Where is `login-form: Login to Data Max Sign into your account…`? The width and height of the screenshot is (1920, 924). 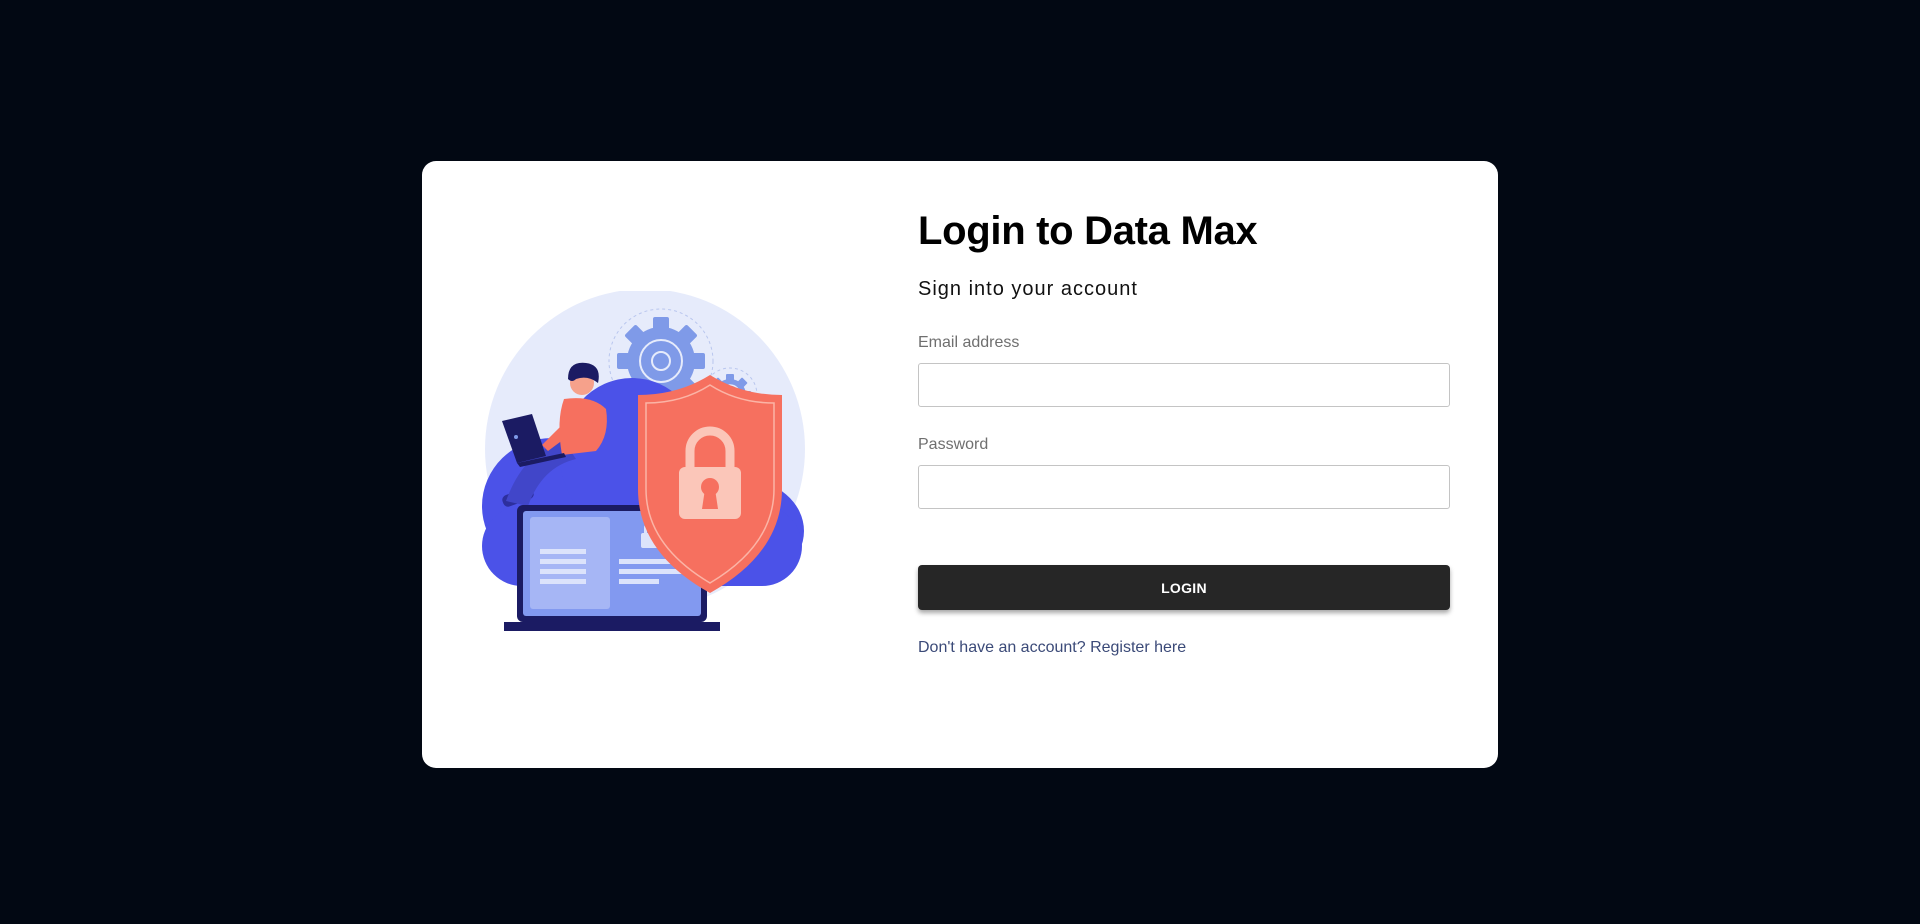 login-form: Login to Data Max Sign into your account… is located at coordinates (1184, 432).